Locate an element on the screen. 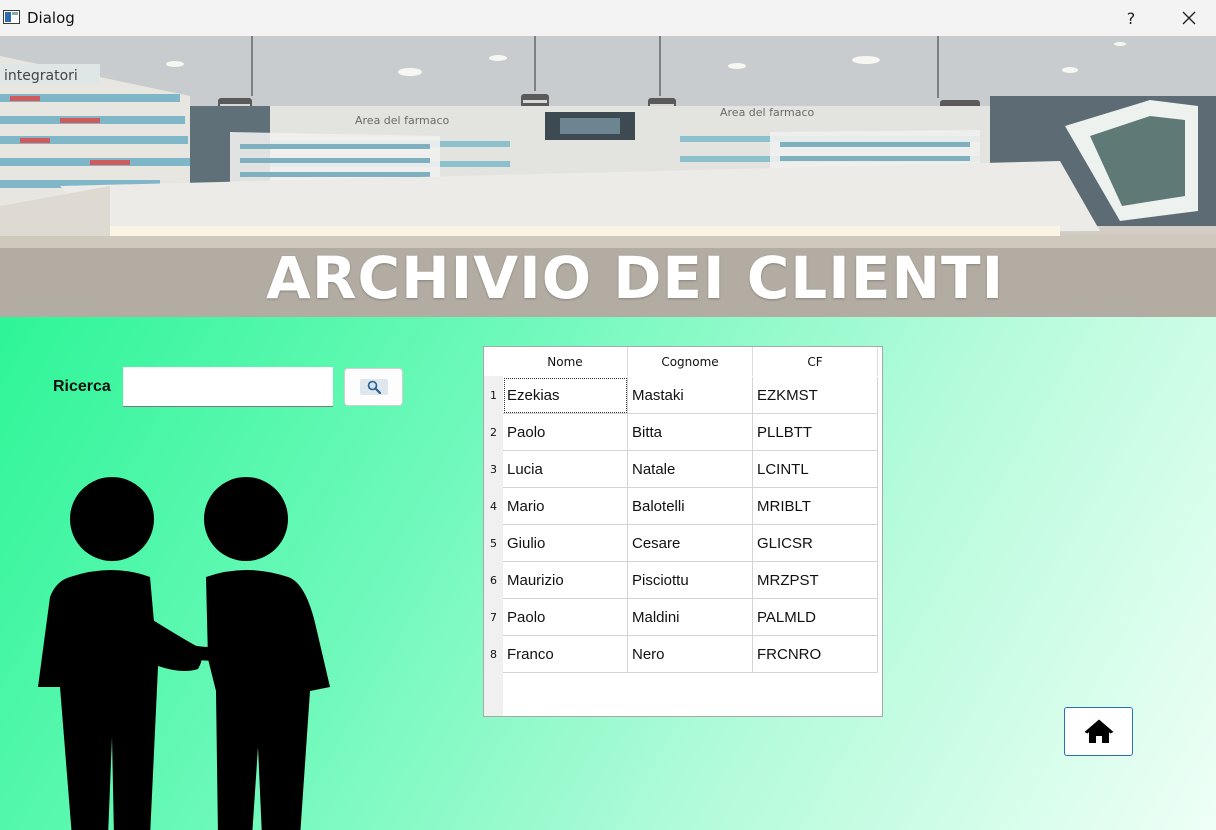  cell-cf: PLLBTT is located at coordinates (815, 432).